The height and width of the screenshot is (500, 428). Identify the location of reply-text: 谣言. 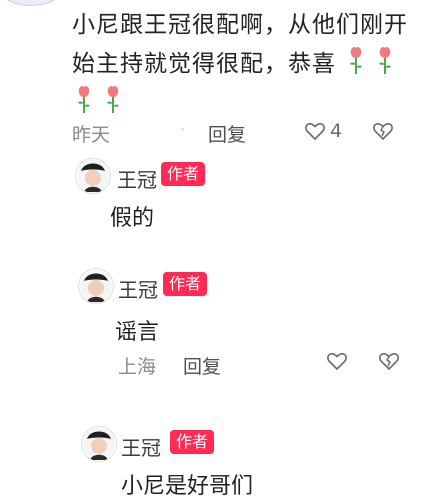
(137, 332).